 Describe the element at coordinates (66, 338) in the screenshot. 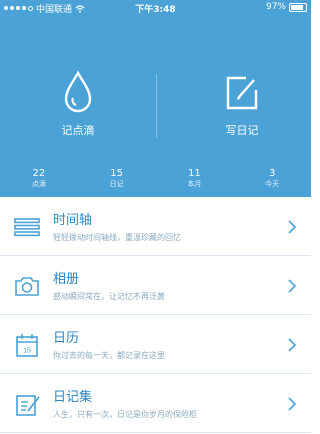

I see `menu-item-title: 日历` at that location.